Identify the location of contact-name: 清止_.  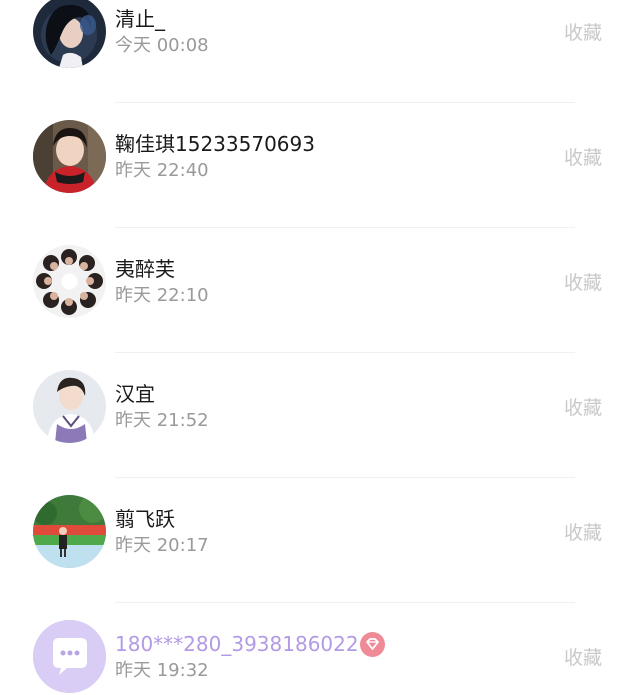
(140, 19).